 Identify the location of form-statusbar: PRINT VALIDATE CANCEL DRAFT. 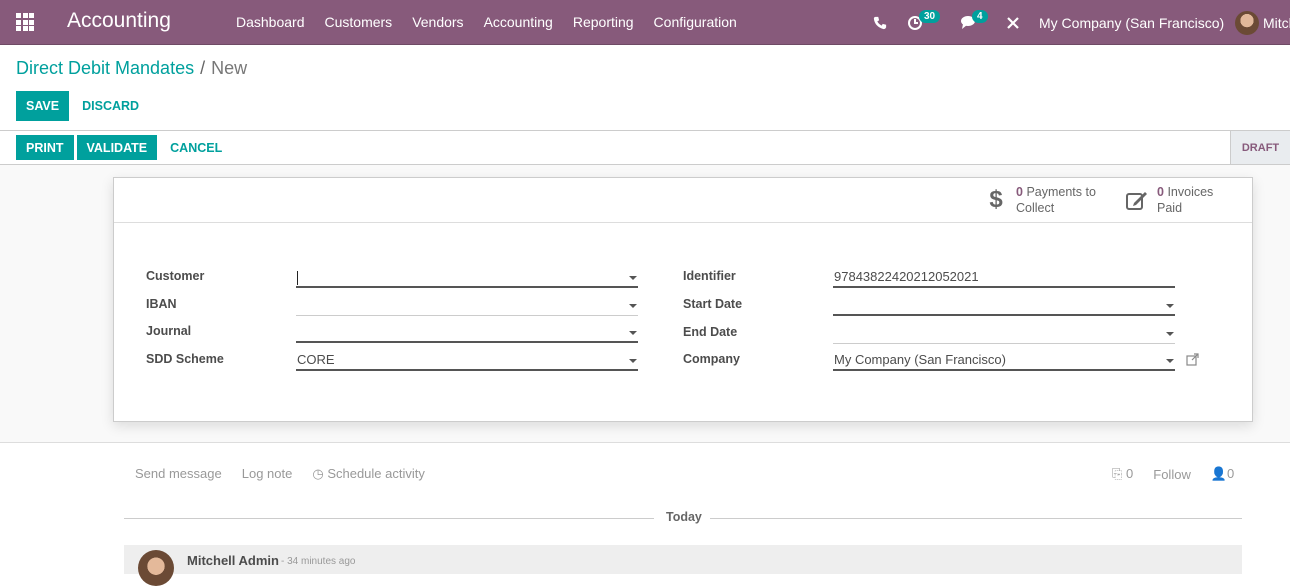
(645, 147).